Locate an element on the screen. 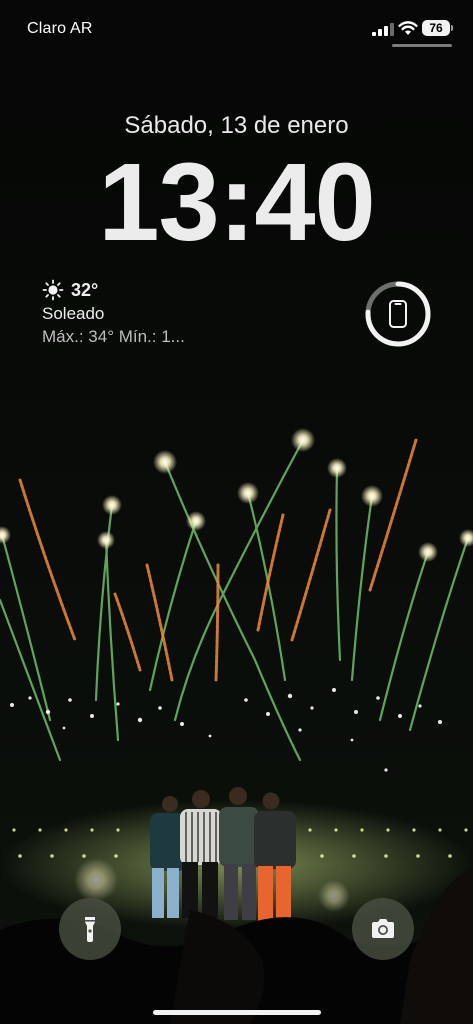 The height and width of the screenshot is (1024, 473). wifi-icon is located at coordinates (408, 28).